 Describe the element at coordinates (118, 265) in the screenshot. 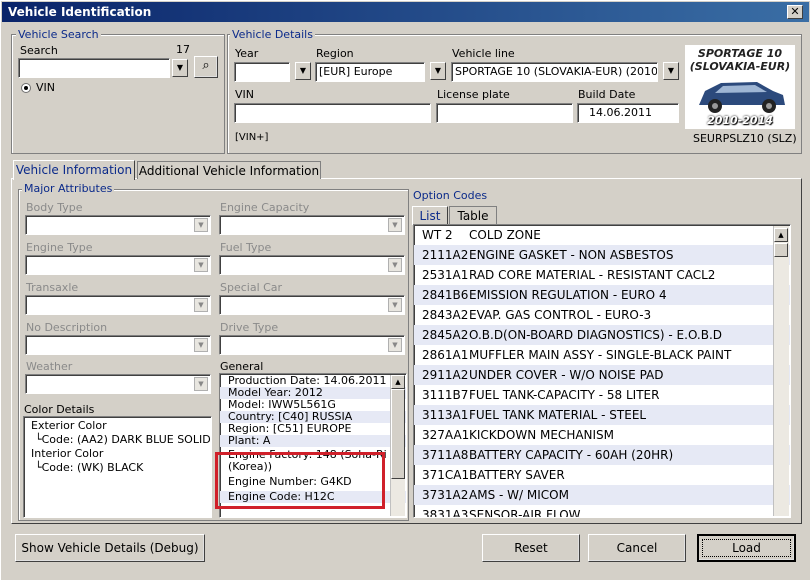

I see `engine-type-select: ▼` at that location.